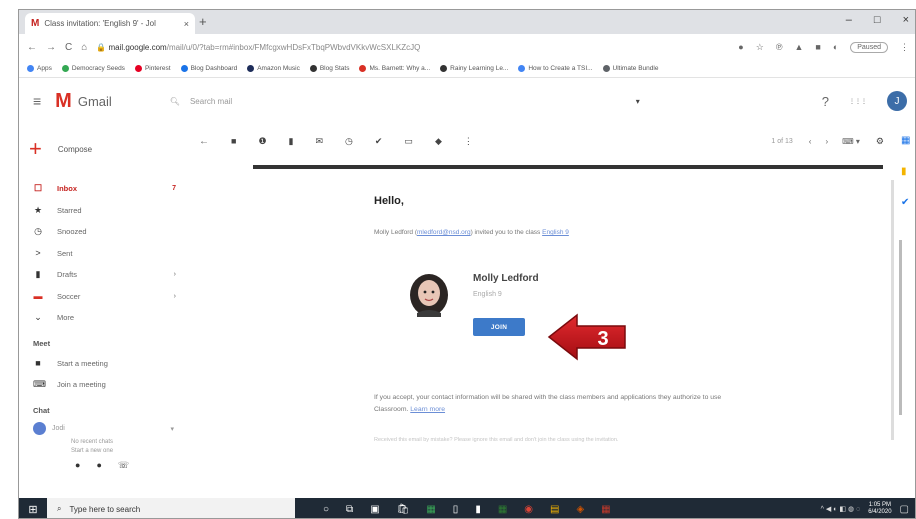  Describe the element at coordinates (203, 21) in the screenshot. I see `new-tab-button: +` at that location.